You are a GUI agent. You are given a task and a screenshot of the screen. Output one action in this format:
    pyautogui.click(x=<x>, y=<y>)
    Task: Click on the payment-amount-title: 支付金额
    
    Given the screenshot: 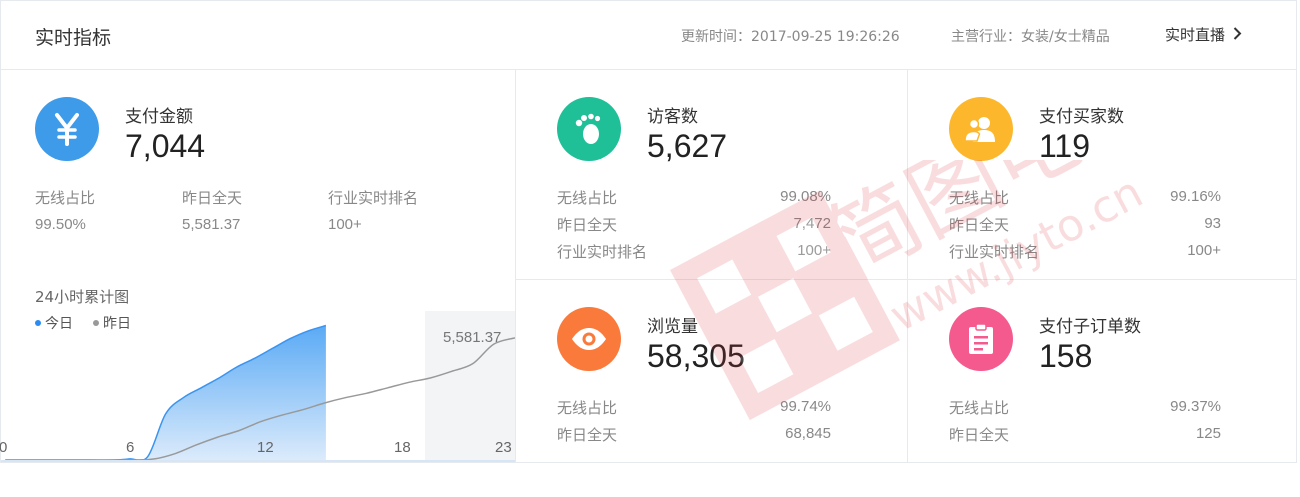 What is the action you would take?
    pyautogui.click(x=159, y=117)
    